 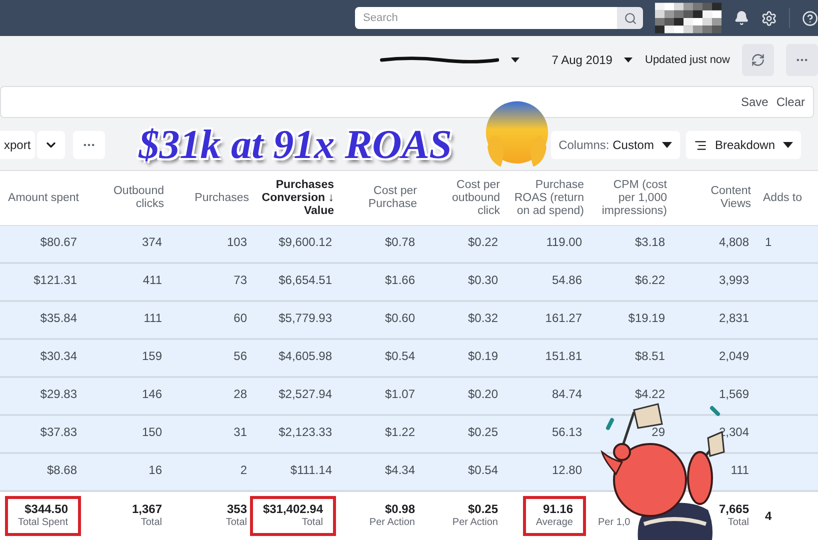 What do you see at coordinates (810, 18) in the screenshot?
I see `help-icon` at bounding box center [810, 18].